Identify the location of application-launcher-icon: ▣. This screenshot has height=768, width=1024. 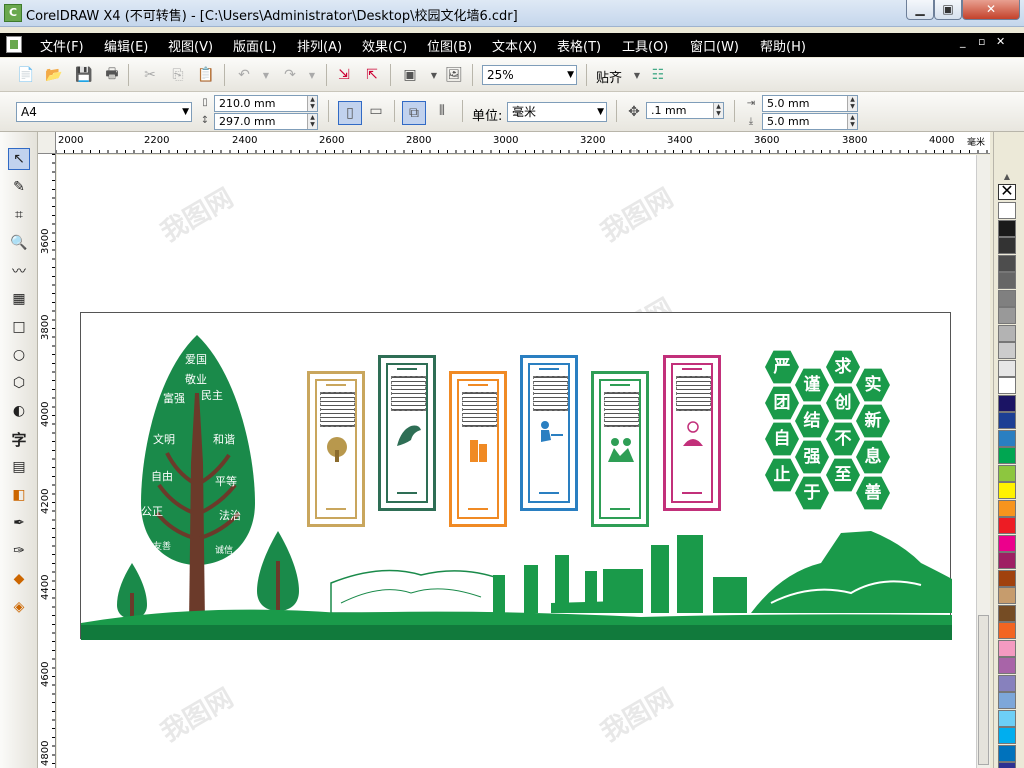
(410, 75).